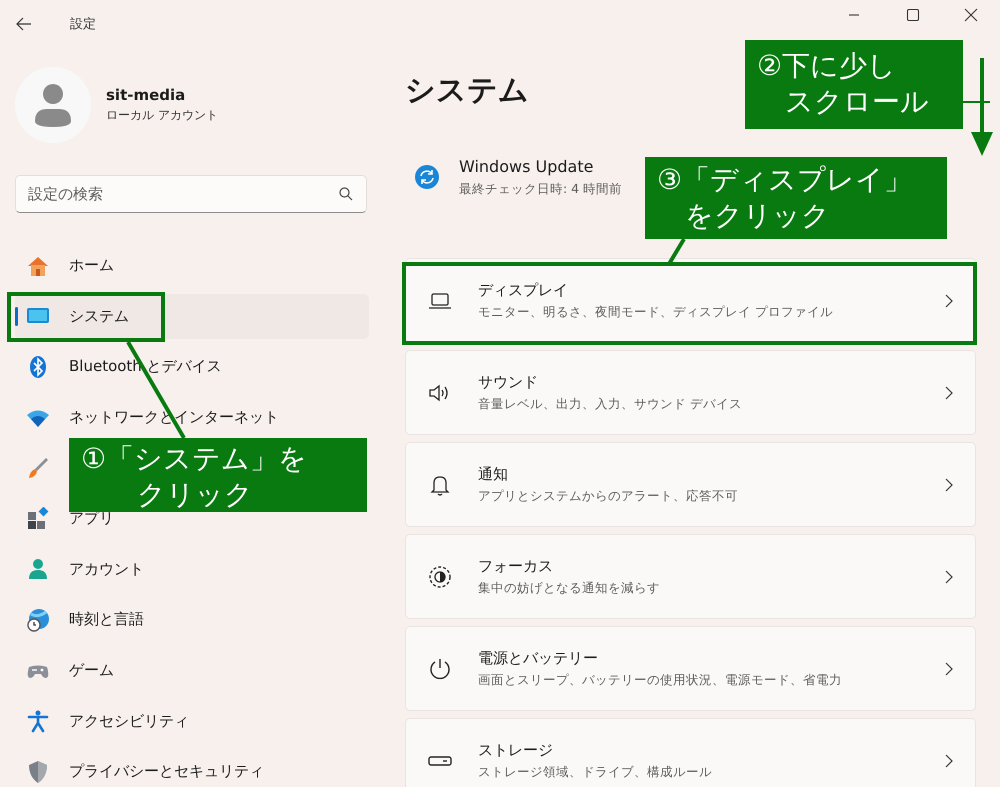  What do you see at coordinates (656, 312) in the screenshot?
I see `card-description: モニター、明るさ、夜間モード、ディスプレイ プロファイル` at bounding box center [656, 312].